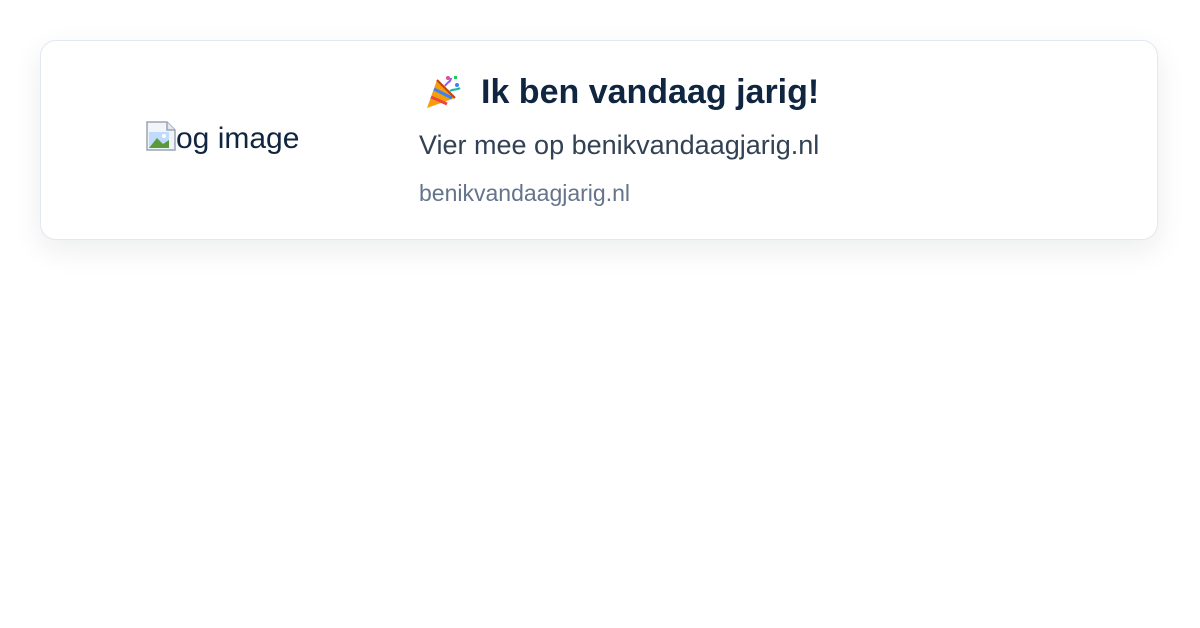 This screenshot has height=628, width=1200. What do you see at coordinates (650, 92) in the screenshot?
I see `preview-title: Ik ben vandaag jarig!` at bounding box center [650, 92].